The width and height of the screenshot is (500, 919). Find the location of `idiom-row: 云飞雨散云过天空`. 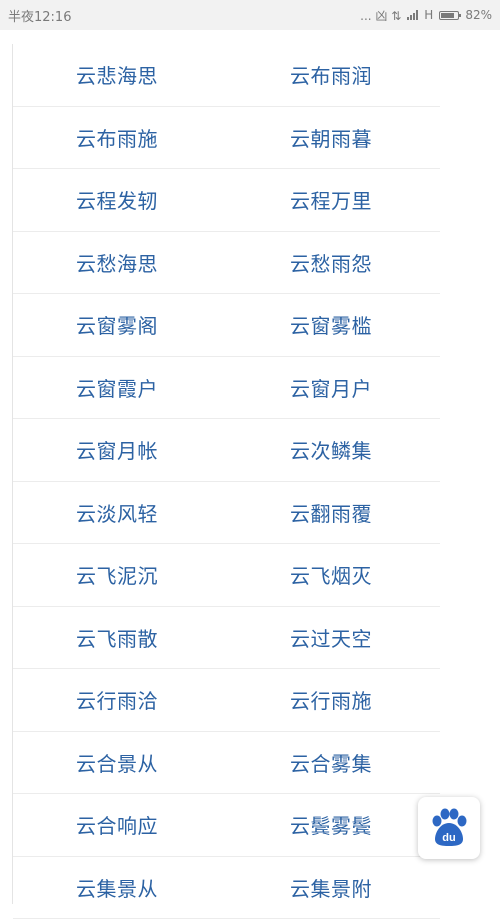

idiom-row: 云飞雨散云过天空 is located at coordinates (226, 638).